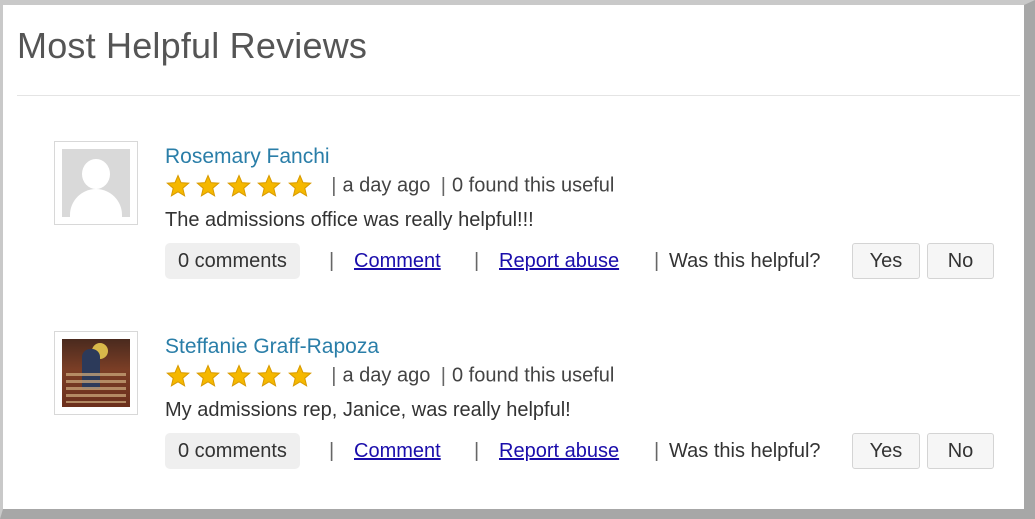 The image size is (1035, 519). What do you see at coordinates (272, 347) in the screenshot?
I see `reviewer-name: Steffanie Graff-Rapoza` at bounding box center [272, 347].